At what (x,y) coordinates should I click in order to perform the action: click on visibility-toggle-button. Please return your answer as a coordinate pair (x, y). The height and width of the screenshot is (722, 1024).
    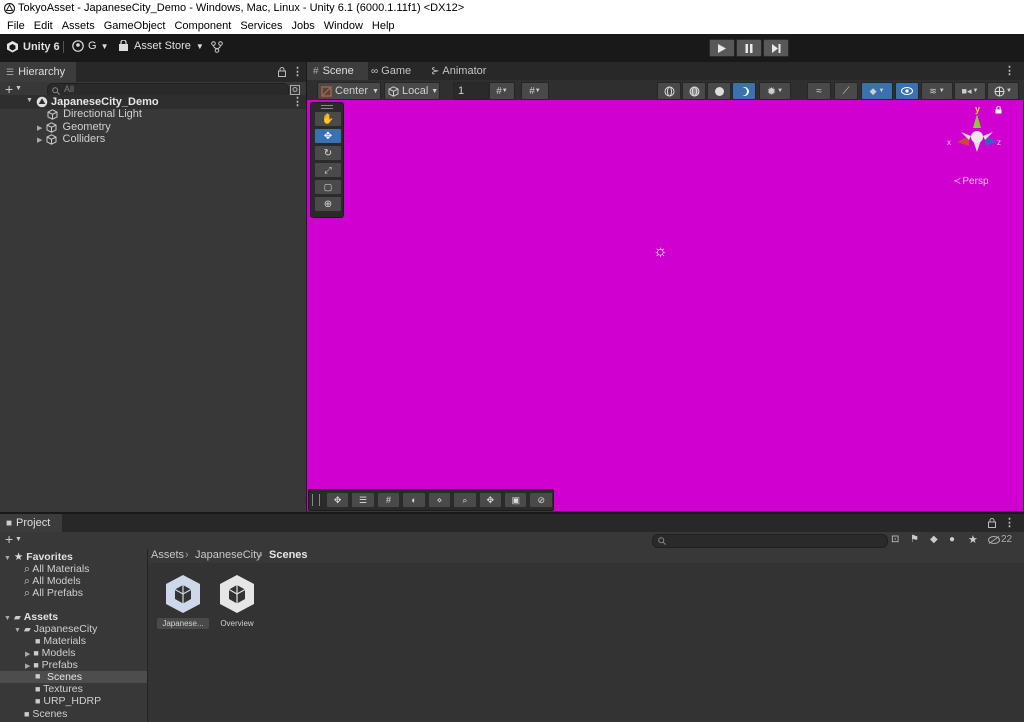
    Looking at the image, I should click on (907, 91).